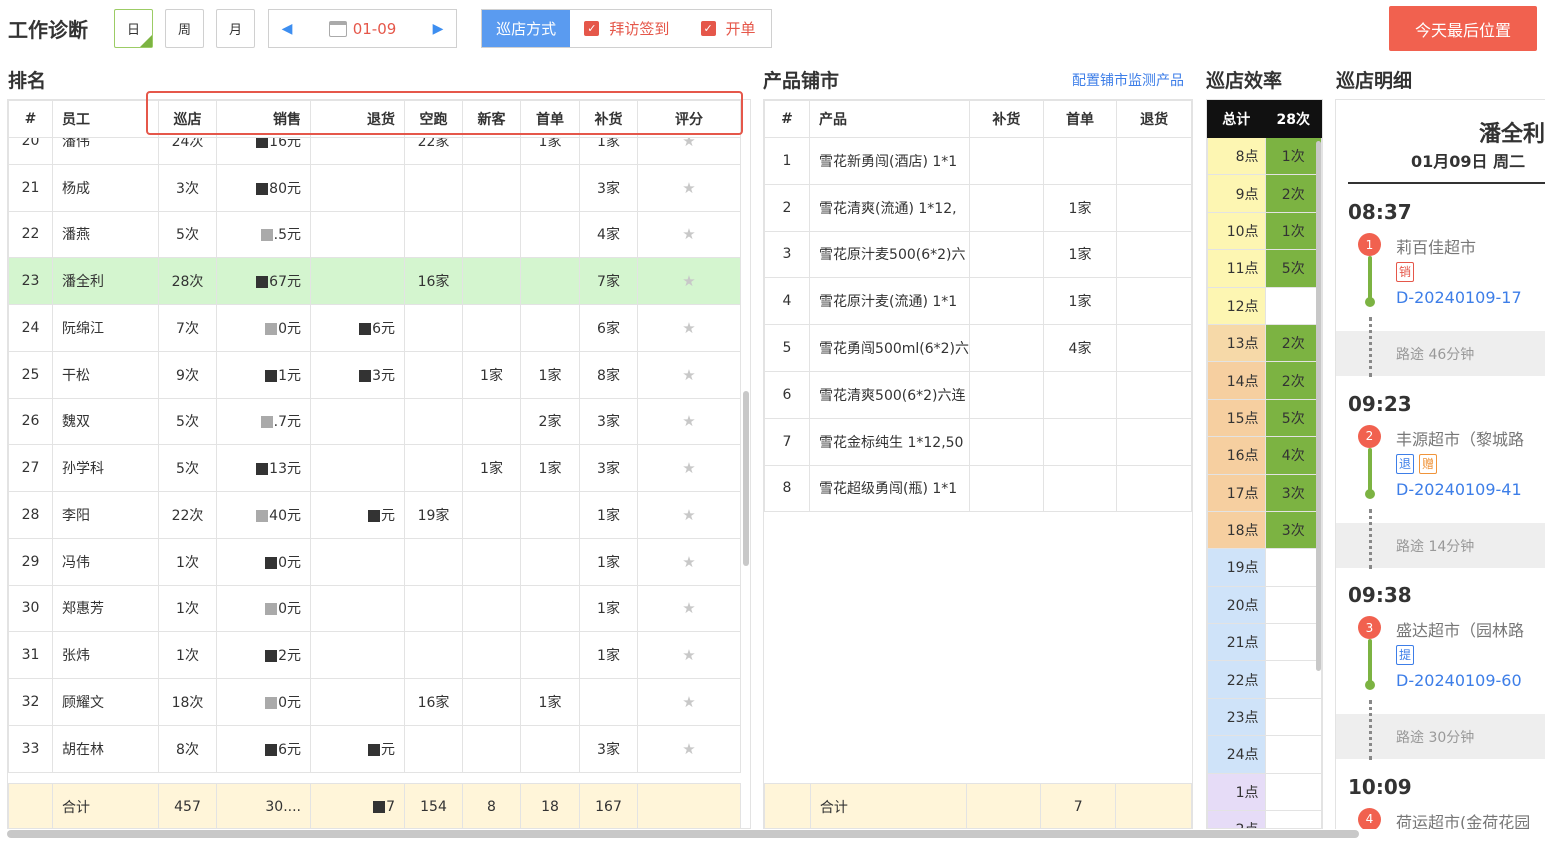 This screenshot has width=1545, height=849. I want to click on hour-row: 14点 2次, so click(1264, 380).